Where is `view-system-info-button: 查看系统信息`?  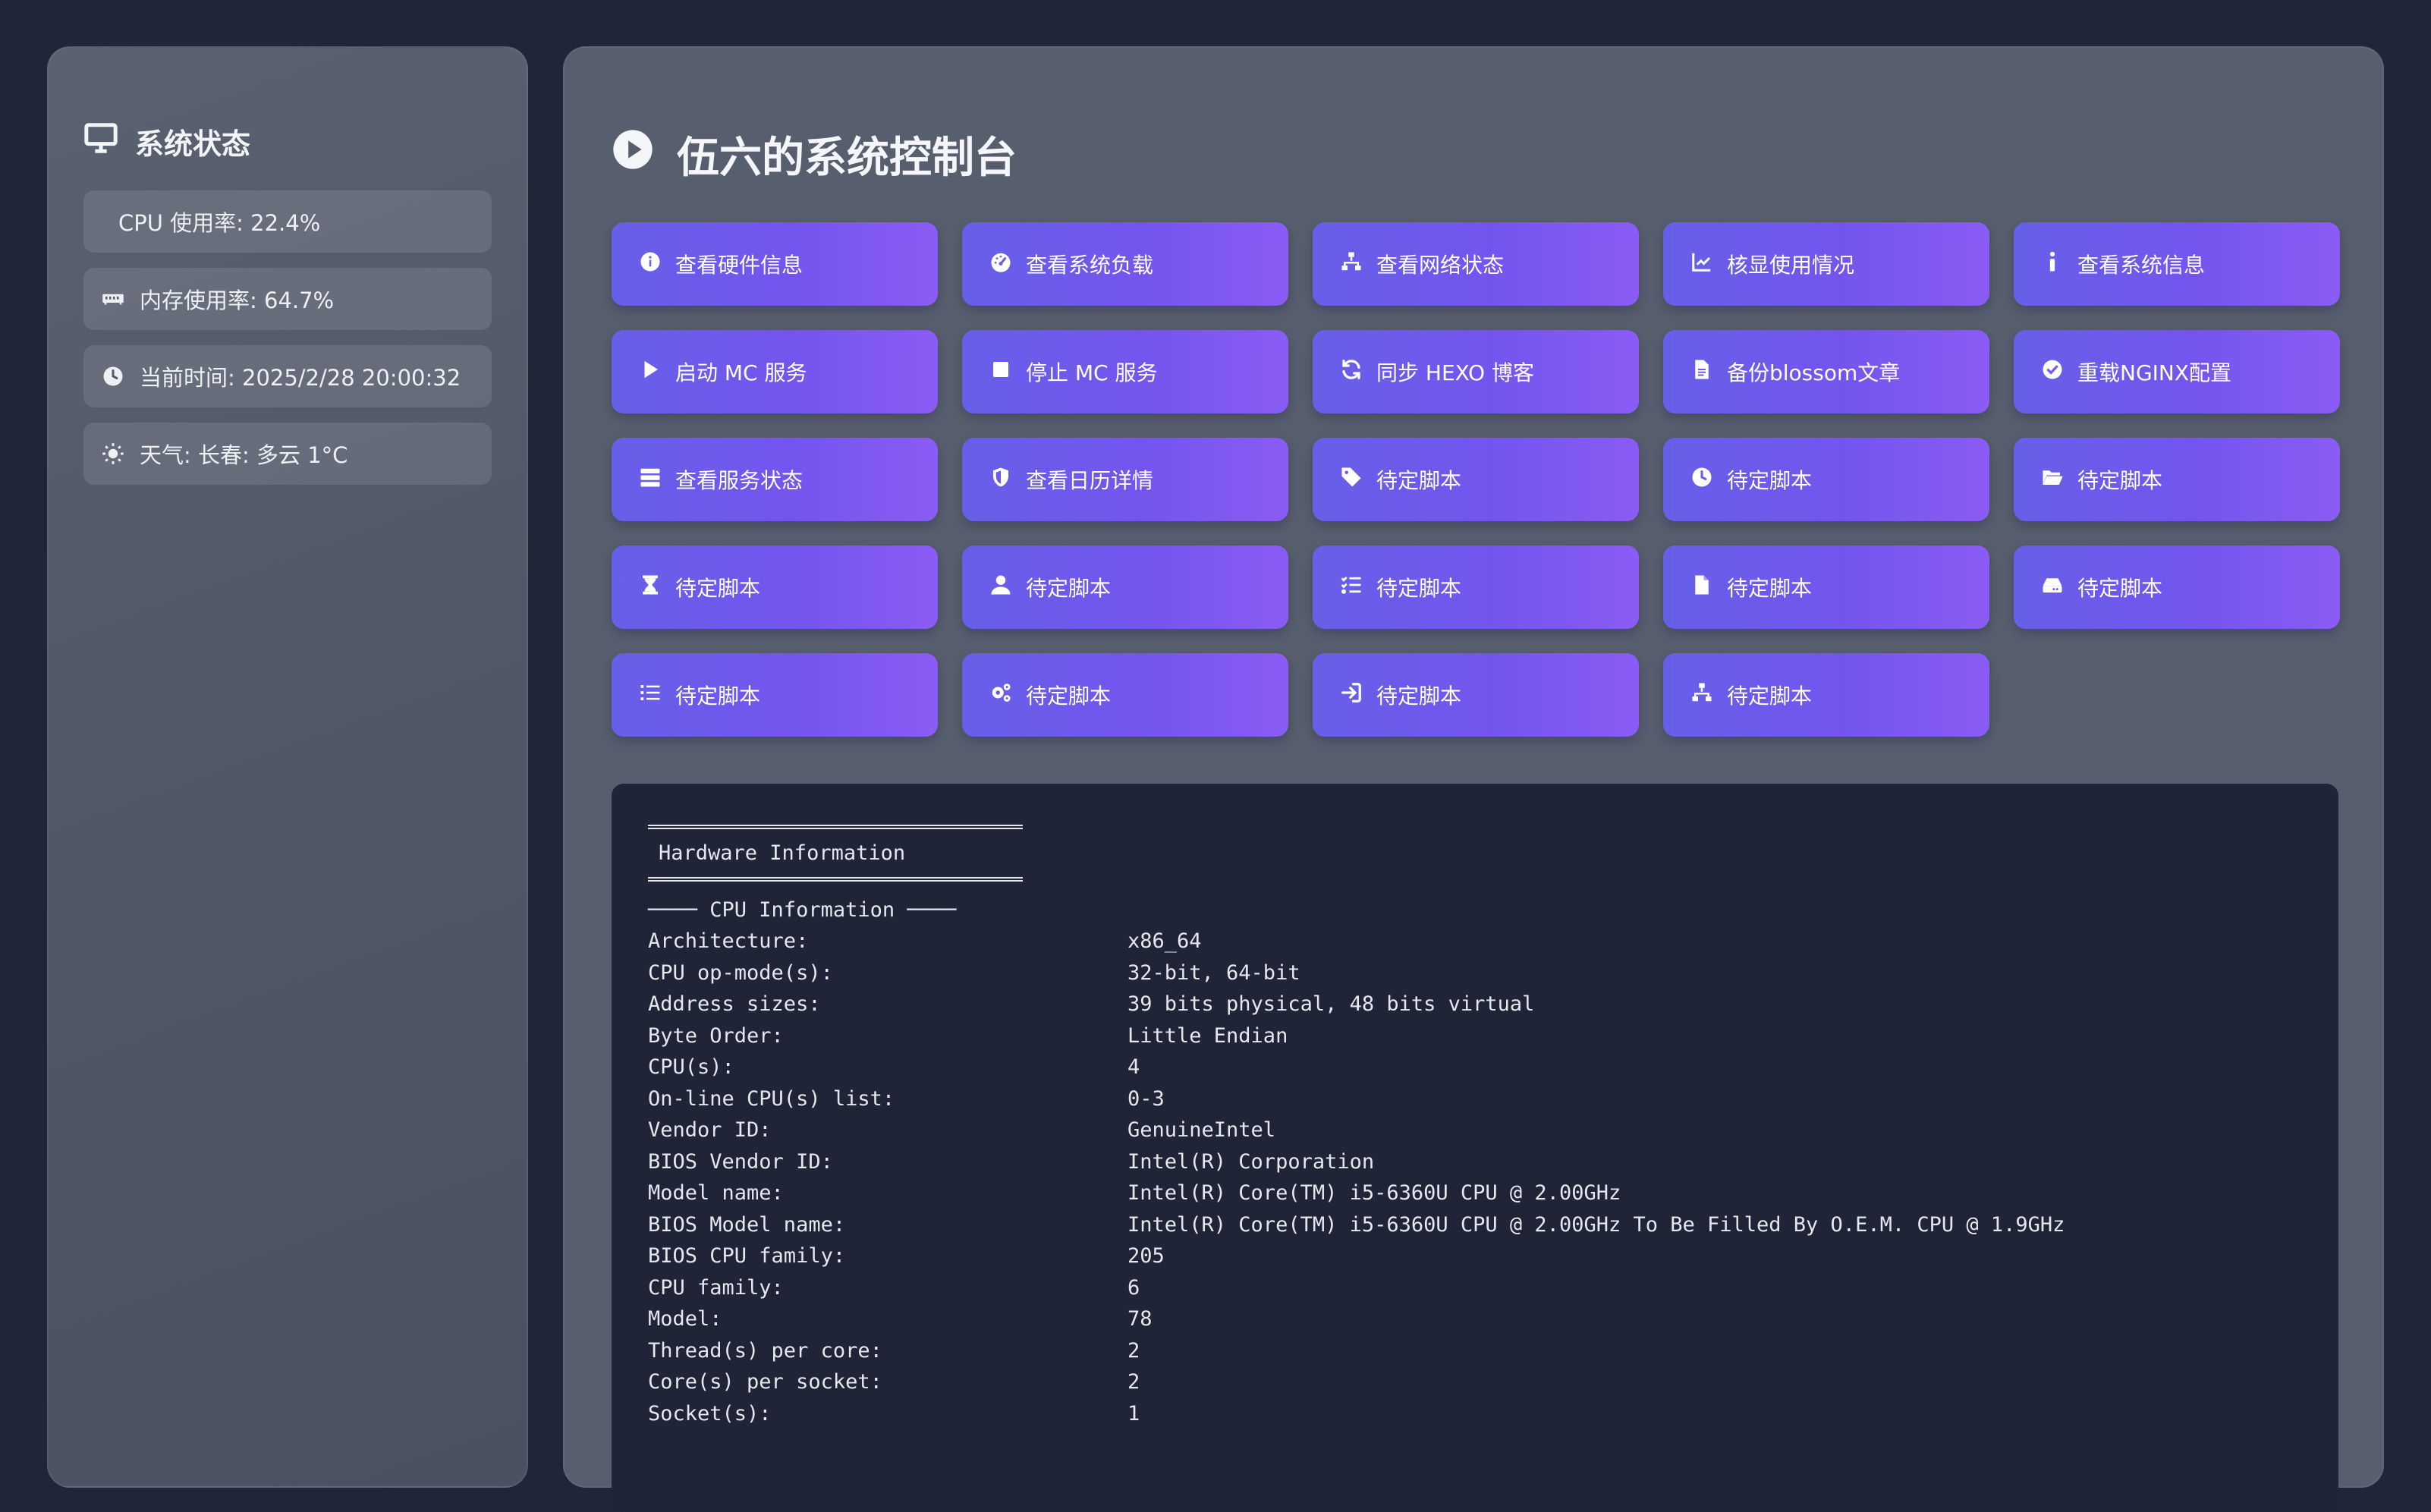
view-system-info-button: 查看系统信息 is located at coordinates (2177, 264).